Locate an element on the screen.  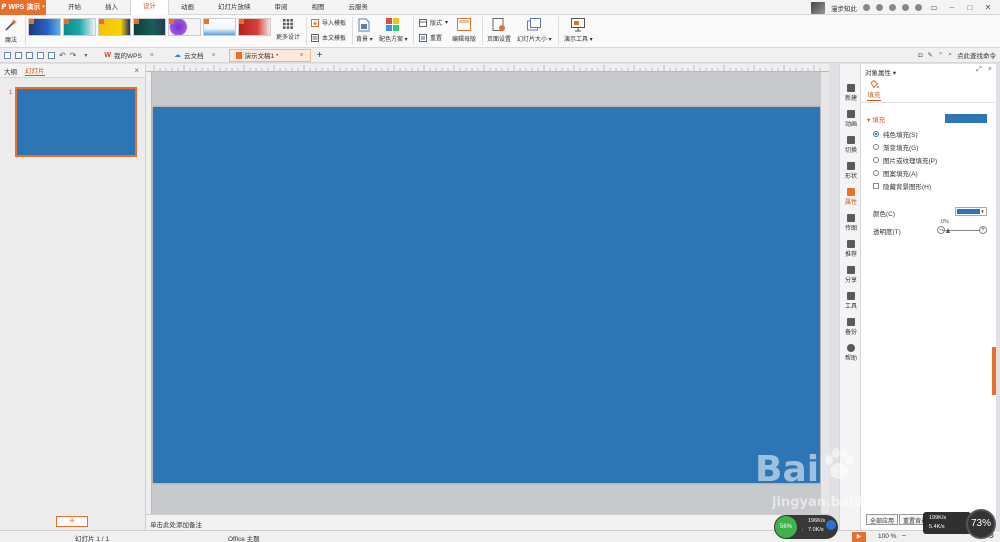
color-dropdown: ▾ is located at coordinates (971, 211).